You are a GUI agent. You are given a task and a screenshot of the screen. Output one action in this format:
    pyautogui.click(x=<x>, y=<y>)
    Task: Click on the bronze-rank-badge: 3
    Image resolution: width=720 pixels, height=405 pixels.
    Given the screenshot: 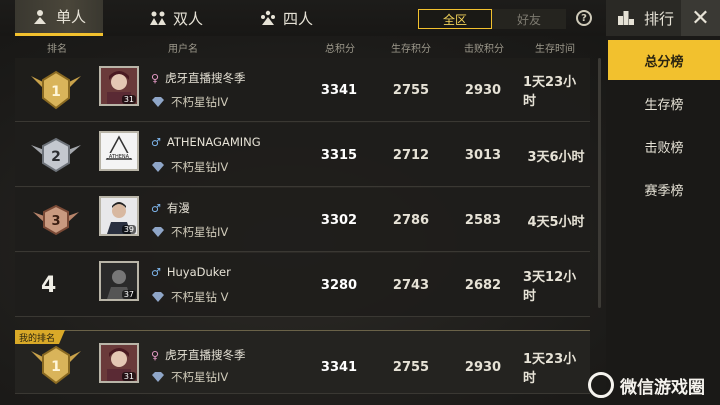 What is the action you would take?
    pyautogui.click(x=56, y=220)
    